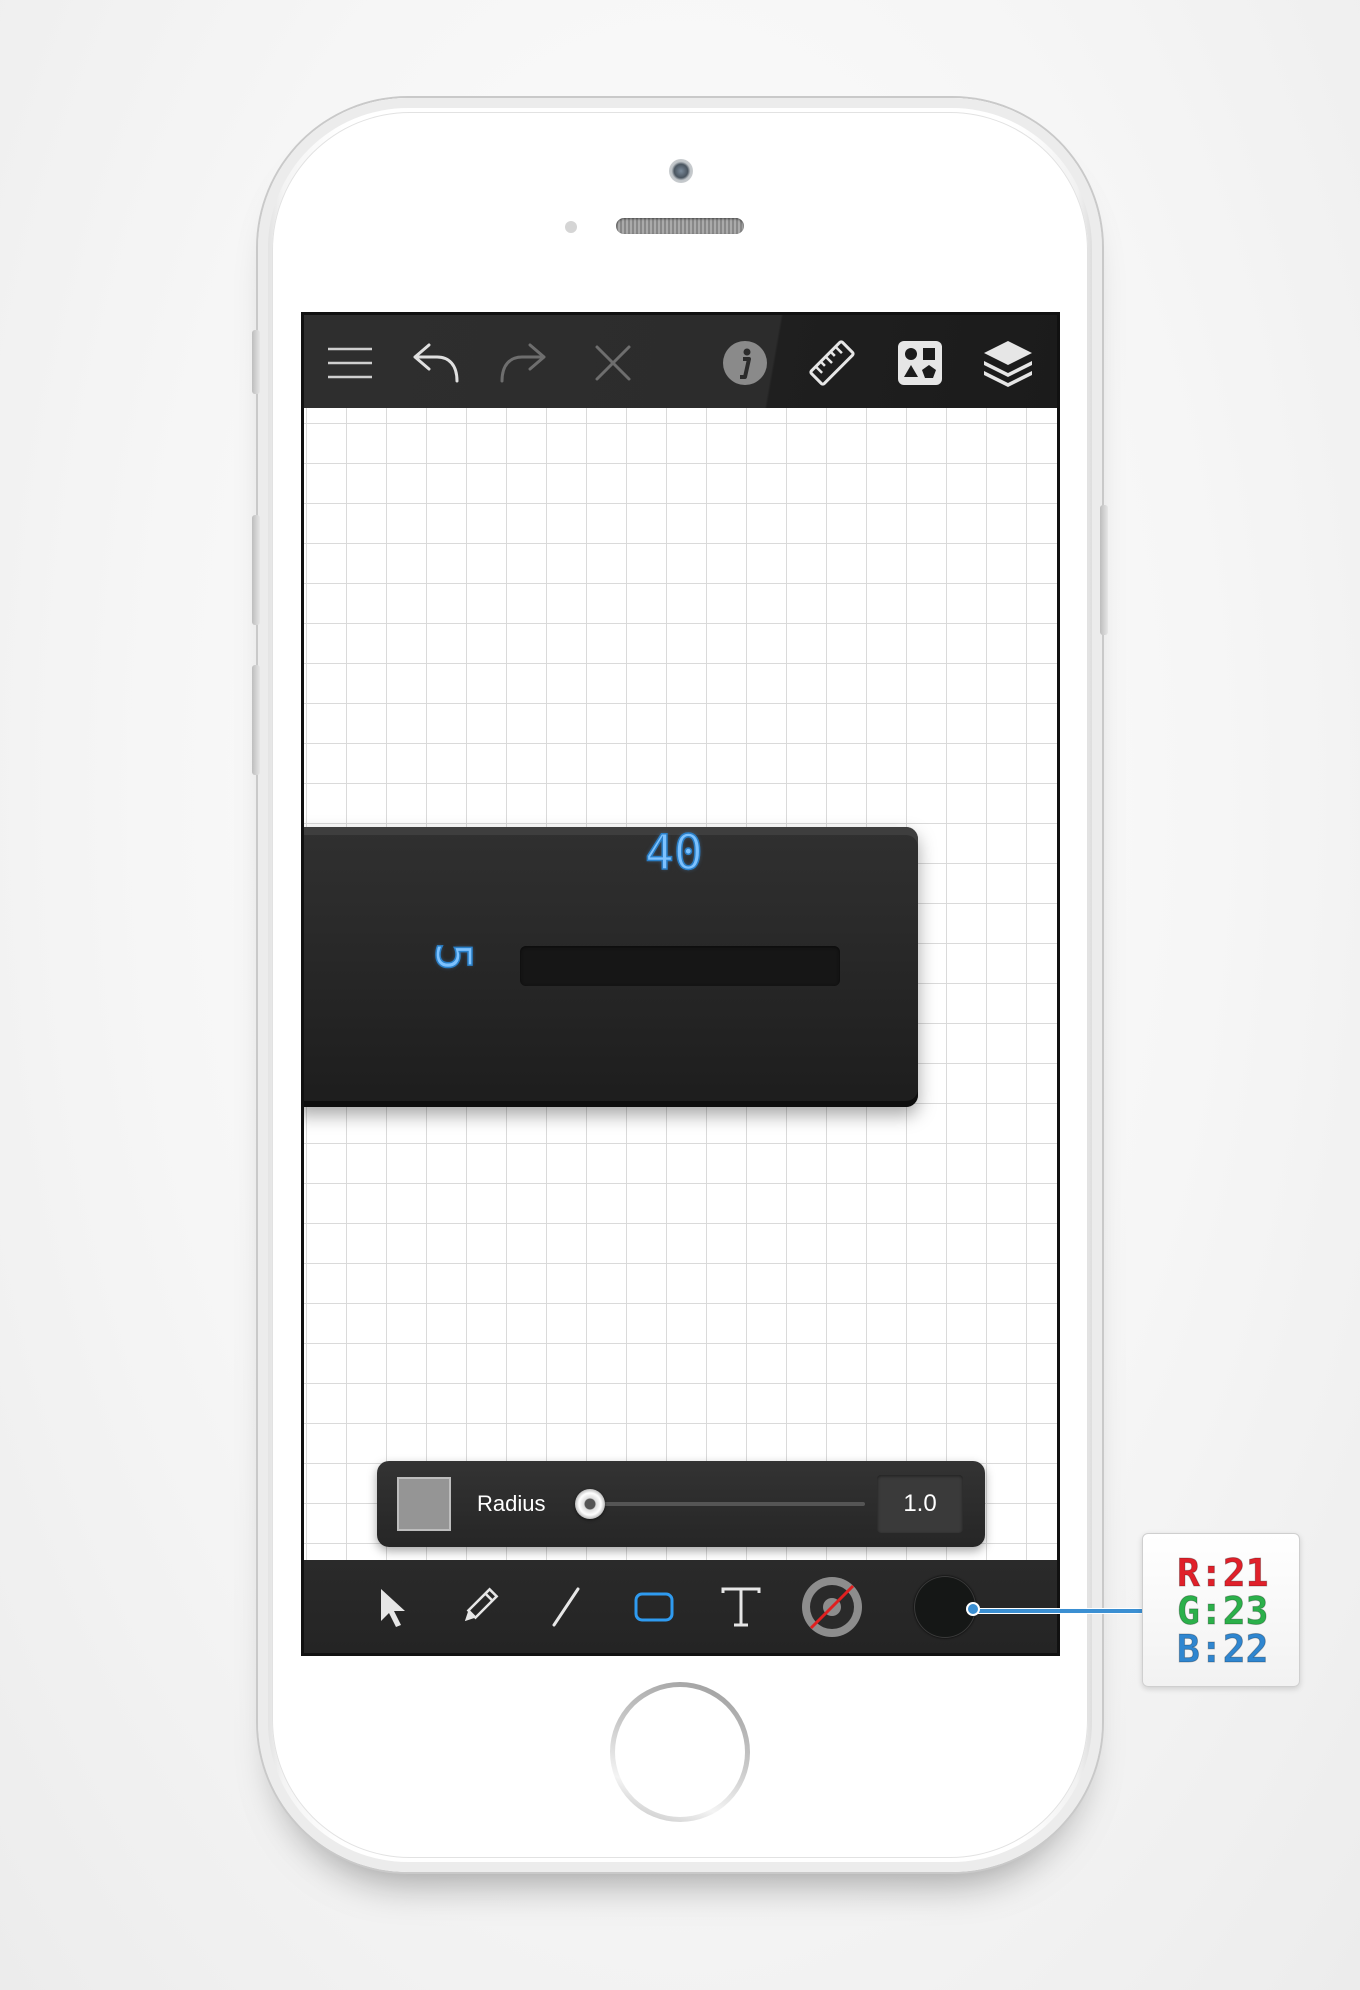 The image size is (1360, 1990). Describe the element at coordinates (1223, 1611) in the screenshot. I see `g-value: G:23` at that location.